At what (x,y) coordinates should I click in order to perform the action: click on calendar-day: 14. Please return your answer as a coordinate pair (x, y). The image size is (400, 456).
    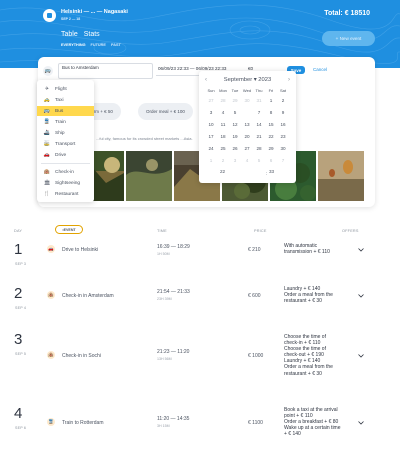
    Looking at the image, I should click on (259, 125).